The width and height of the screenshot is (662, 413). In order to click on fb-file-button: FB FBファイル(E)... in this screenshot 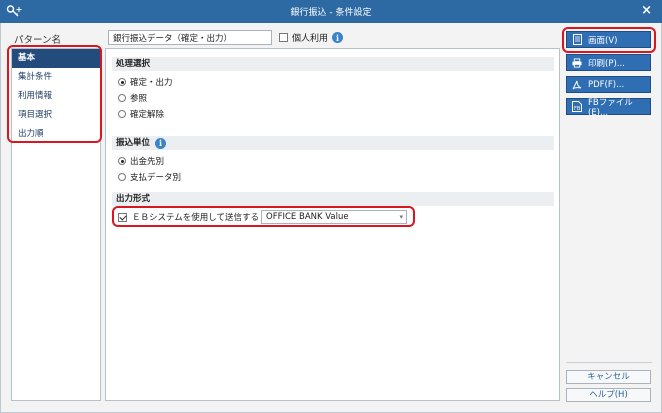, I will do `click(608, 107)`.